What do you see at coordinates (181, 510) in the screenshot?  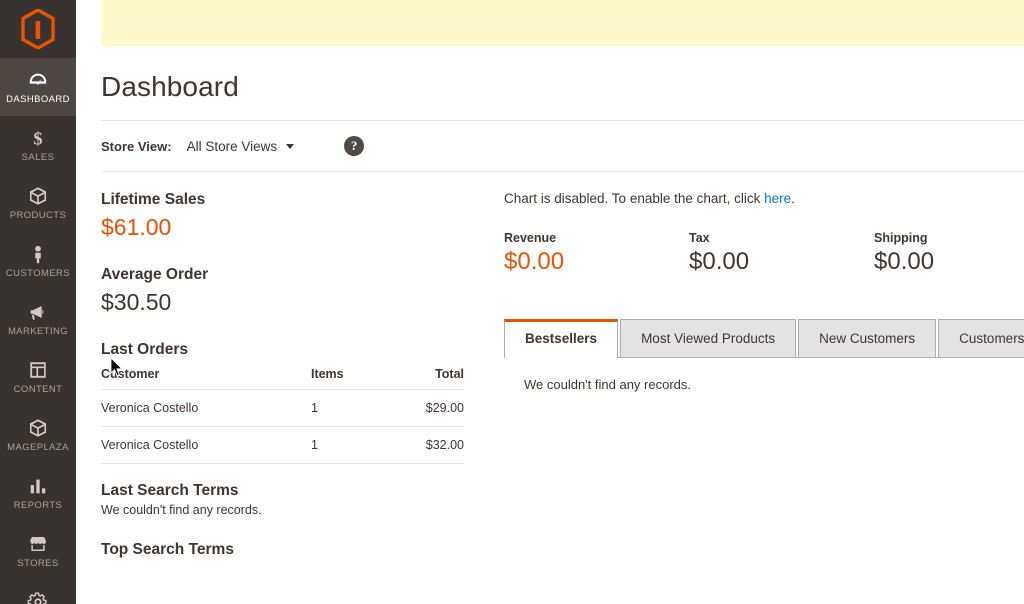 I see `last-search-terms-empty-message: We couldn't find any records.` at bounding box center [181, 510].